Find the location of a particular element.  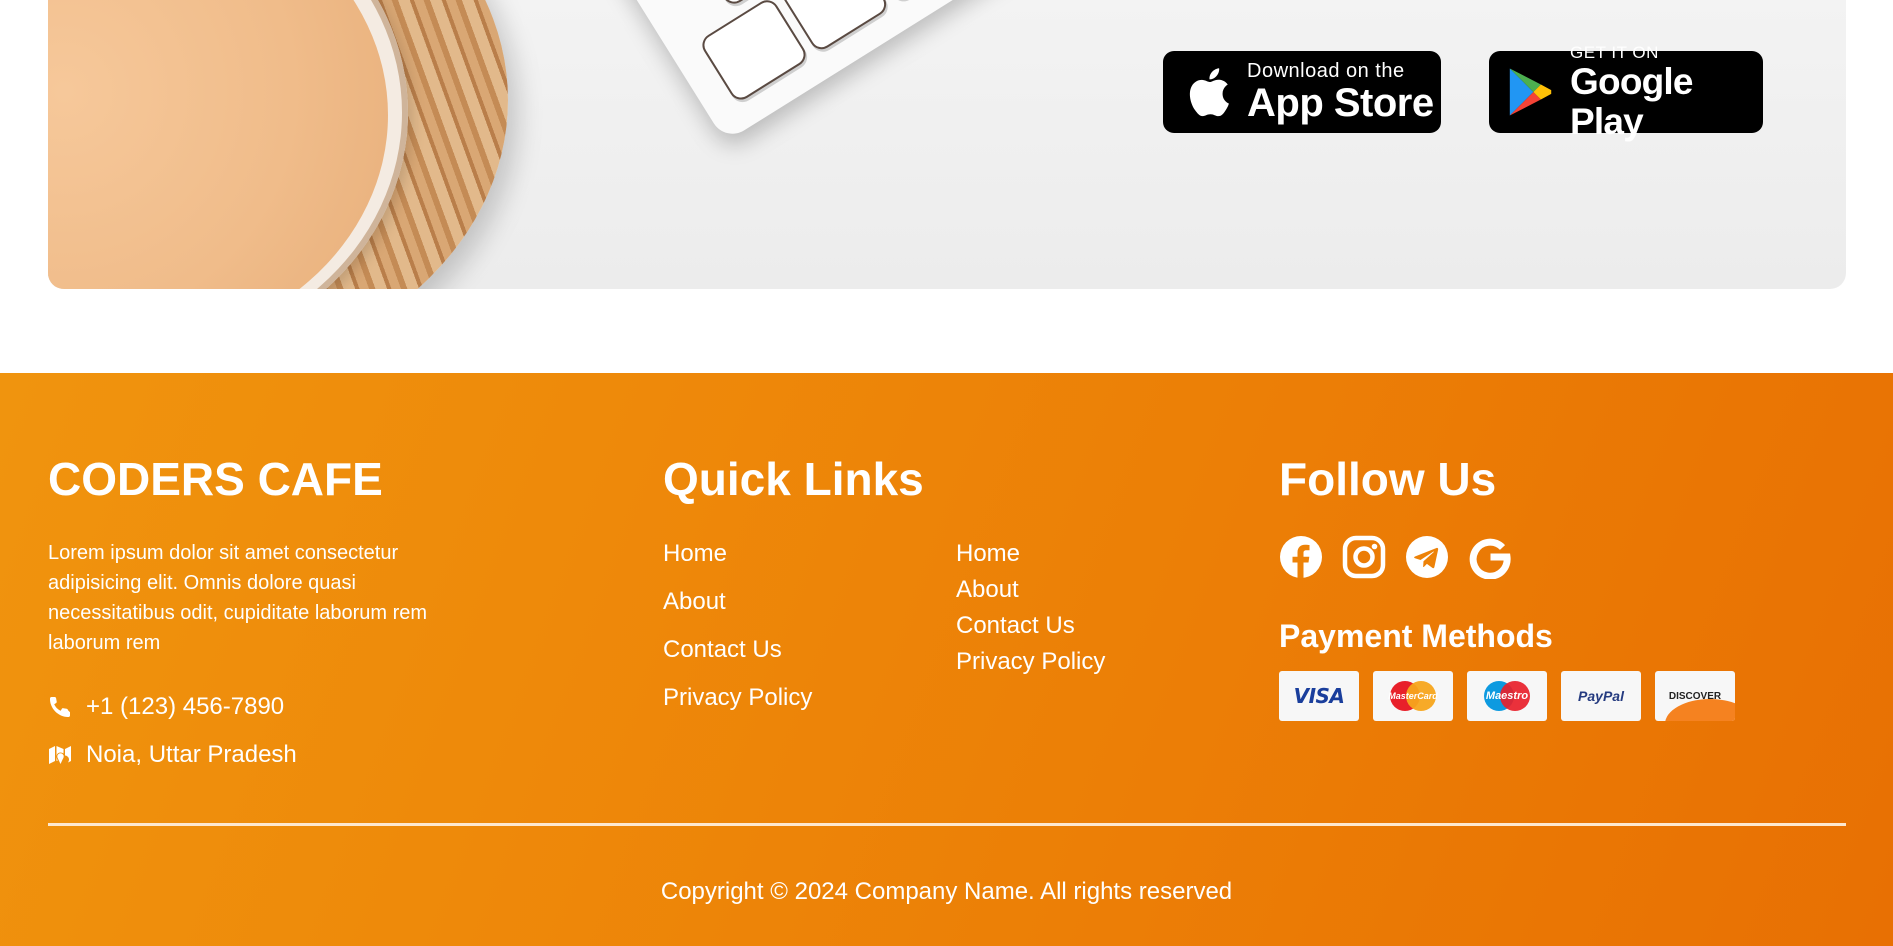

google-icon is located at coordinates (1490, 557).